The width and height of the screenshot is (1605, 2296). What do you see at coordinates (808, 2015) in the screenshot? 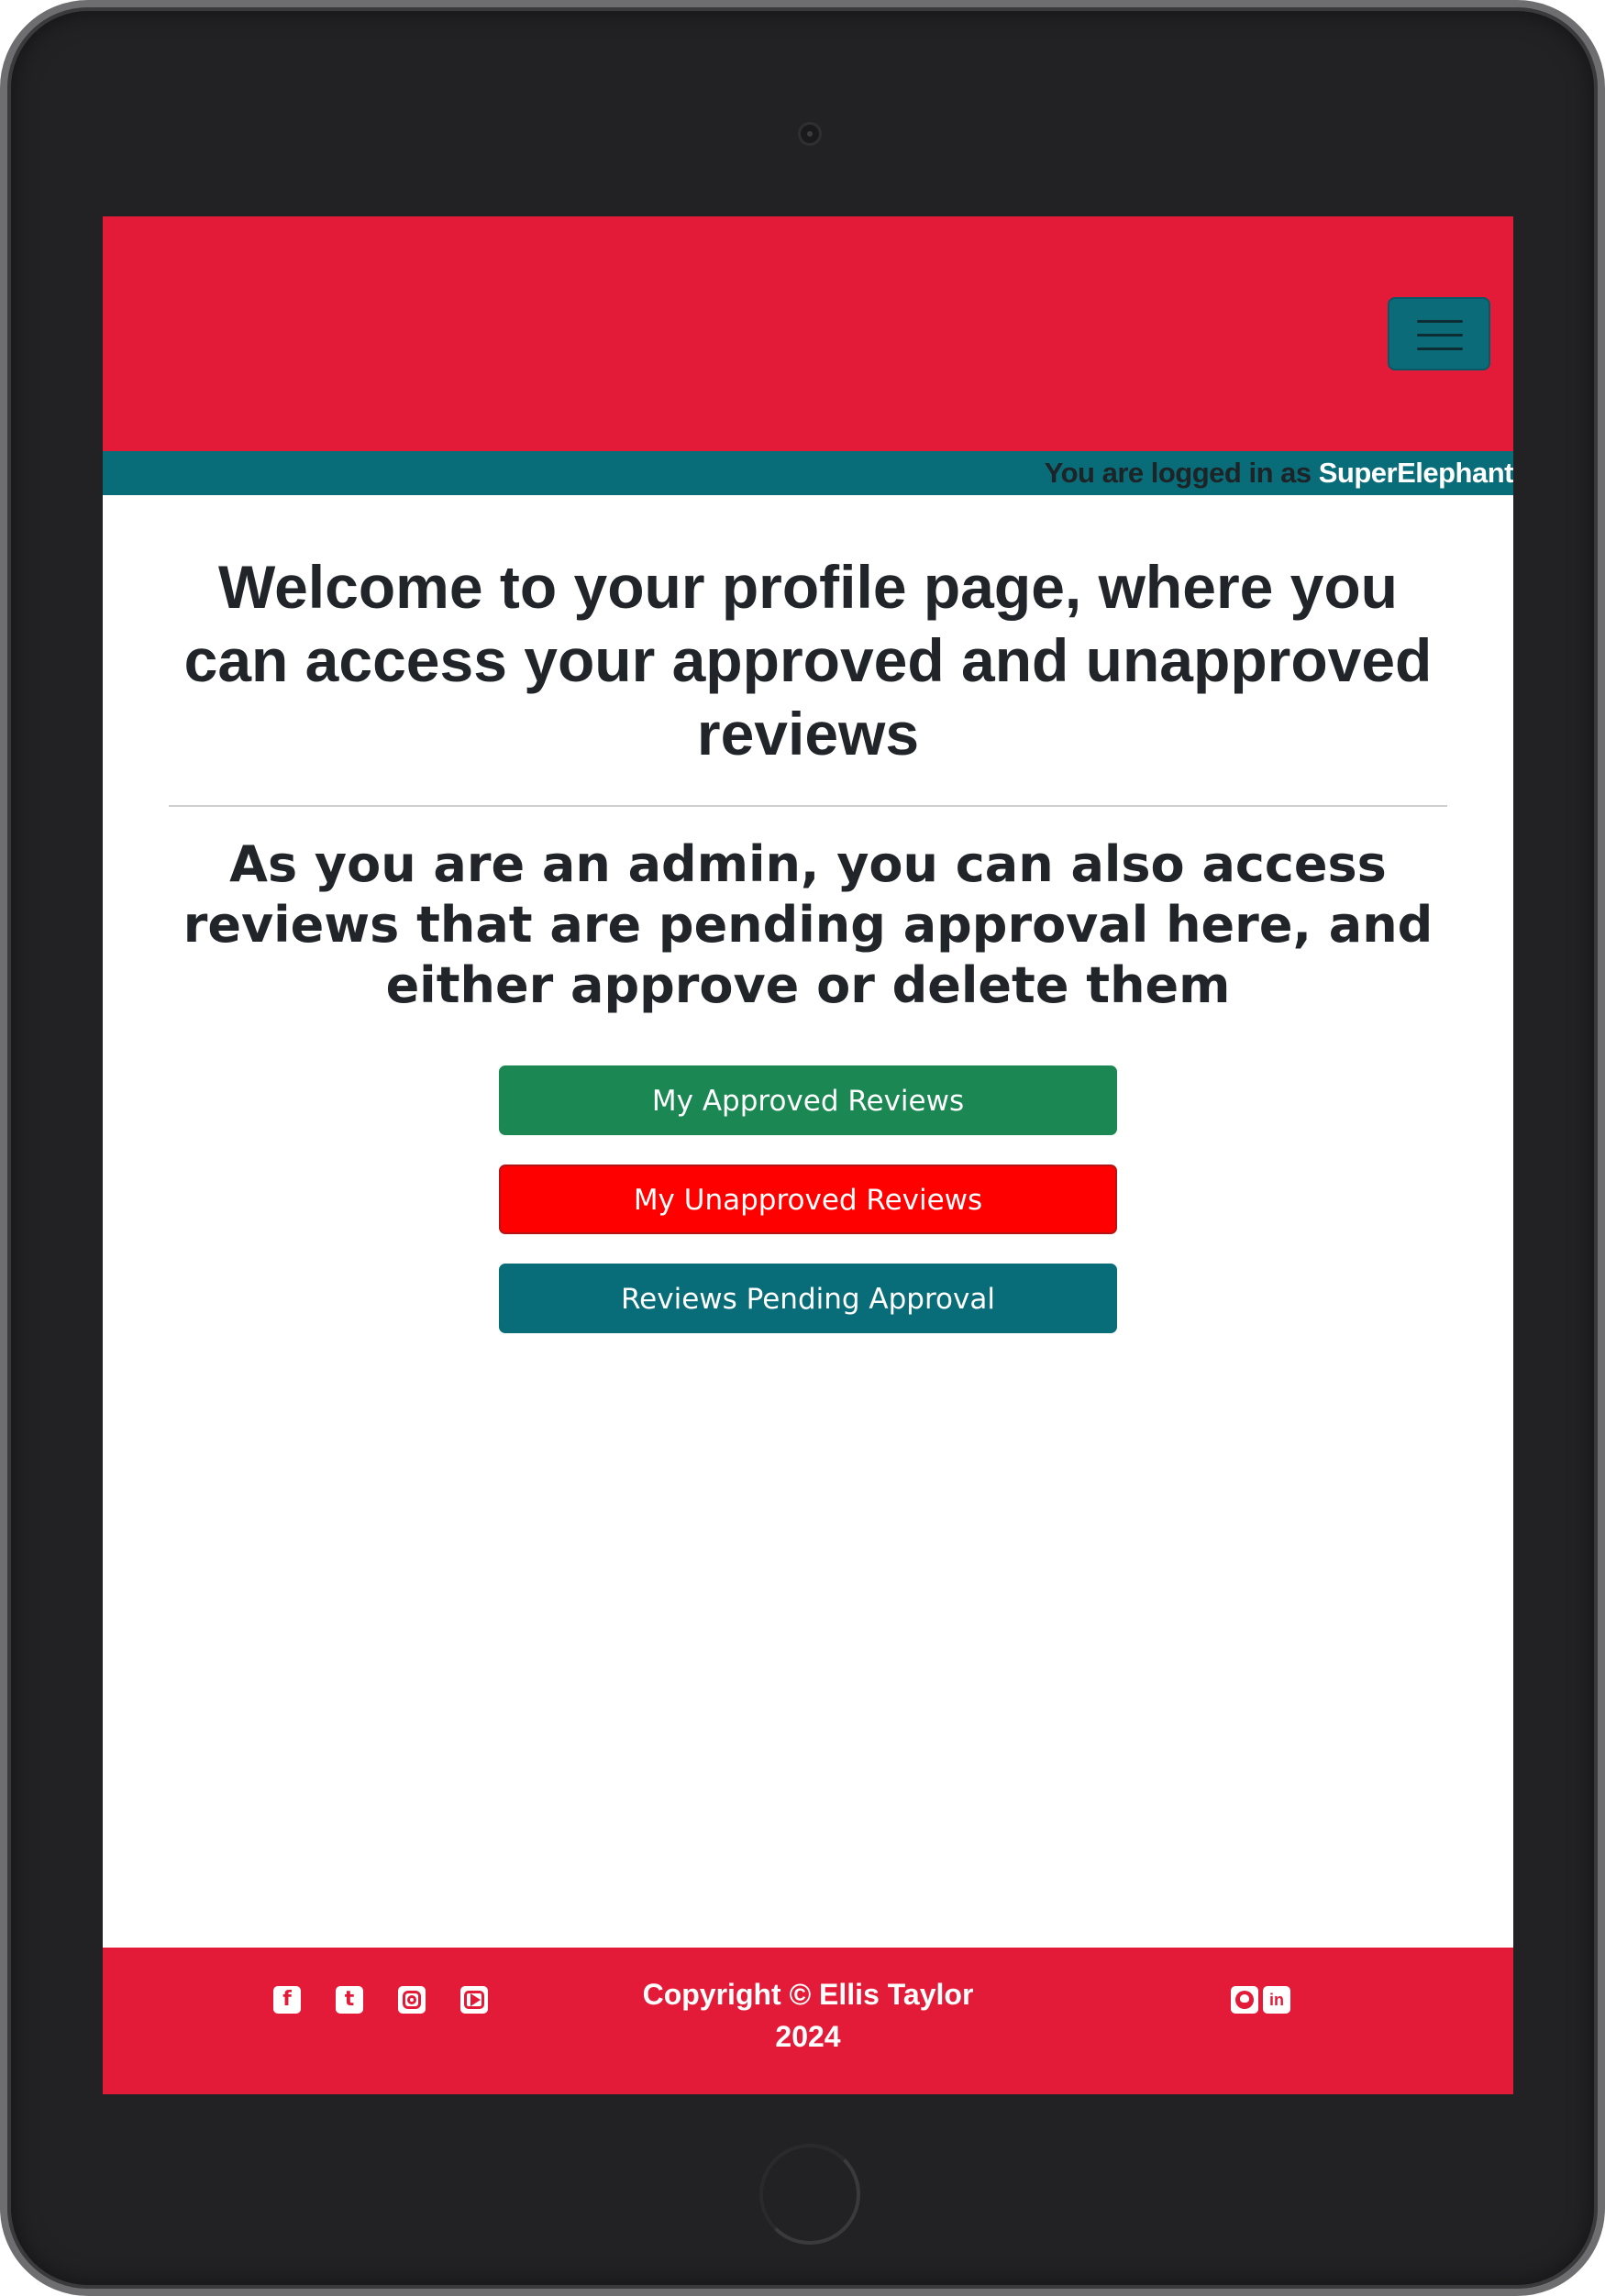
I see `copyright: Copyright © Ellis Taylor 2024` at bounding box center [808, 2015].